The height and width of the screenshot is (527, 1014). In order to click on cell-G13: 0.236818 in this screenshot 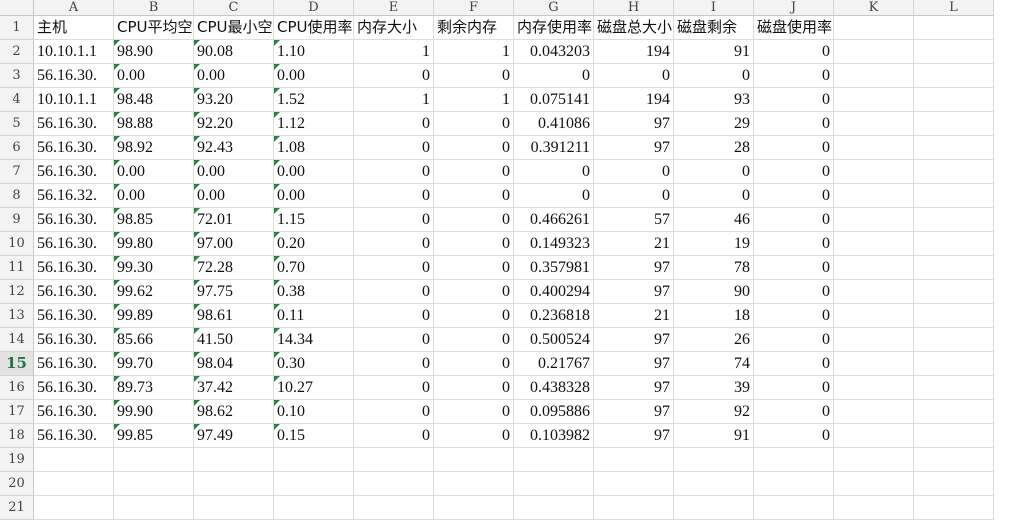, I will do `click(554, 316)`.